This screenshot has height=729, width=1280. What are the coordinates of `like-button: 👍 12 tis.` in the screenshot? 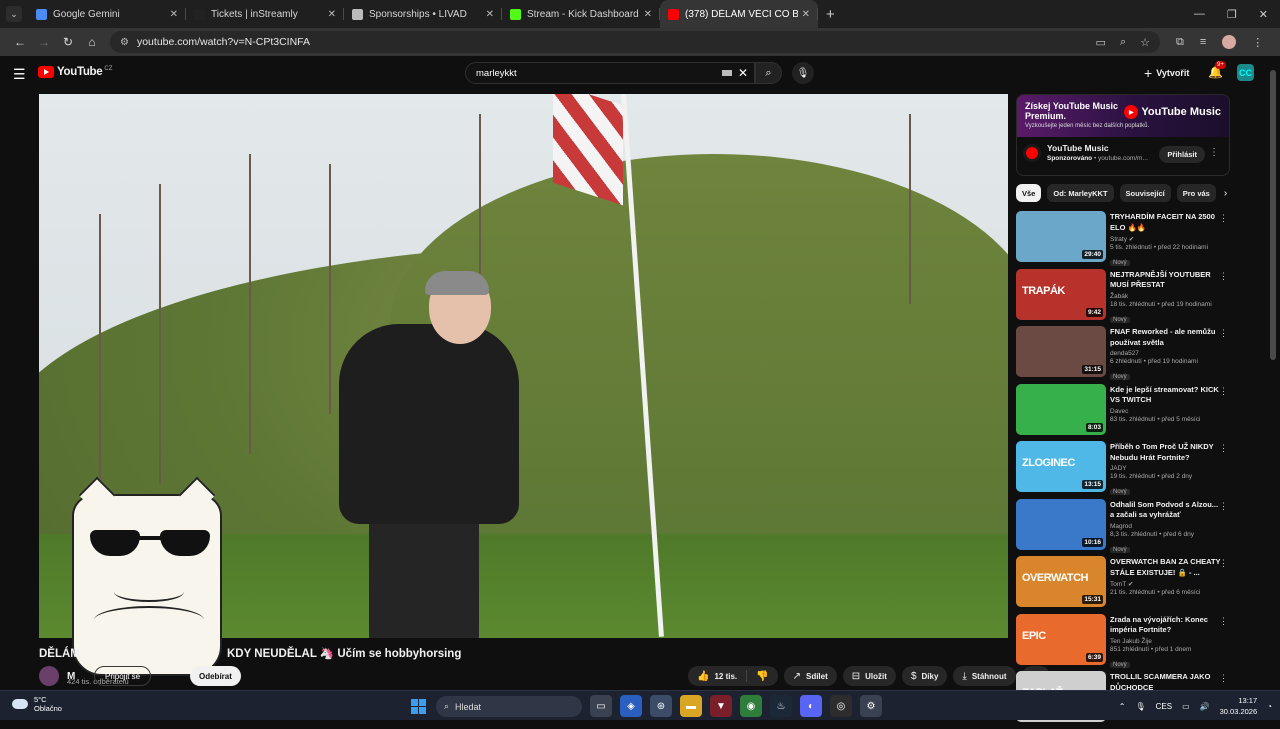 It's located at (717, 676).